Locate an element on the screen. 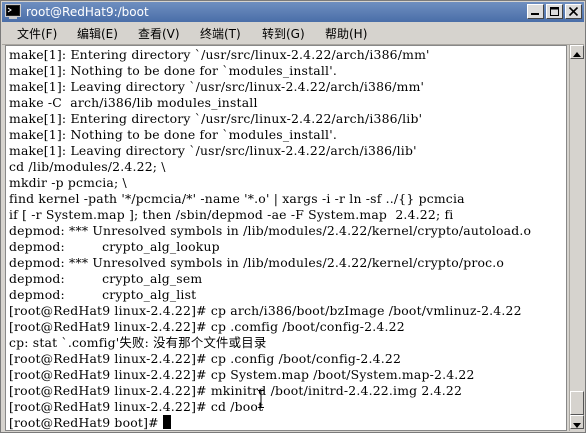 The image size is (586, 435). close-button is located at coordinates (573, 11).